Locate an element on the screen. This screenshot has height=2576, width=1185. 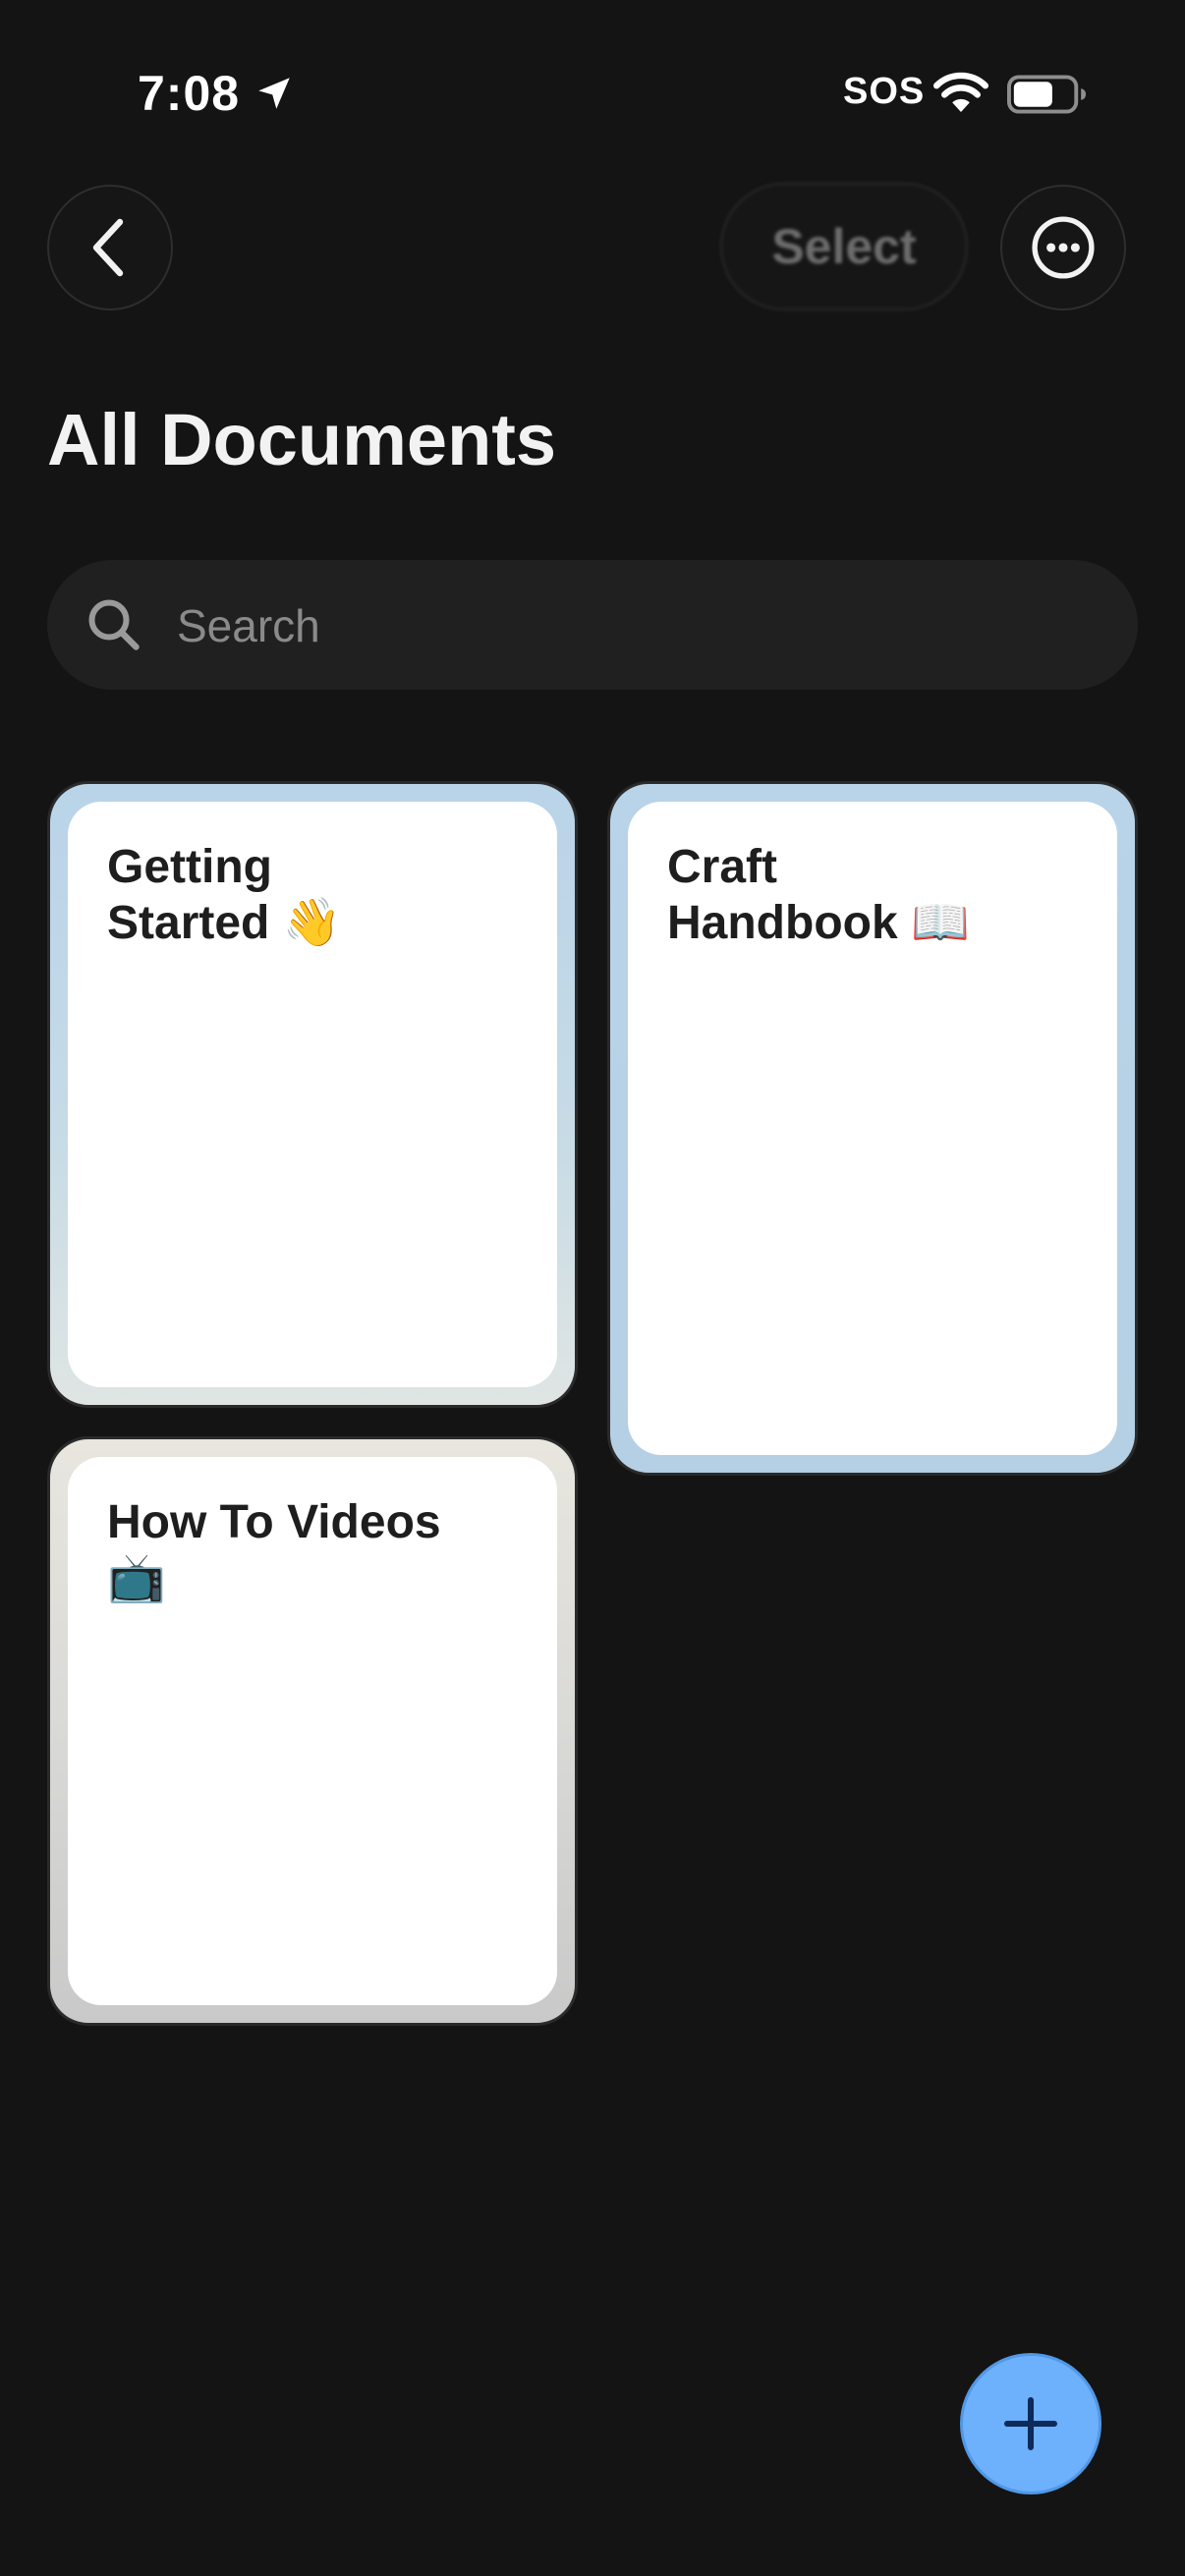
add-document-button is located at coordinates (1030, 2423).